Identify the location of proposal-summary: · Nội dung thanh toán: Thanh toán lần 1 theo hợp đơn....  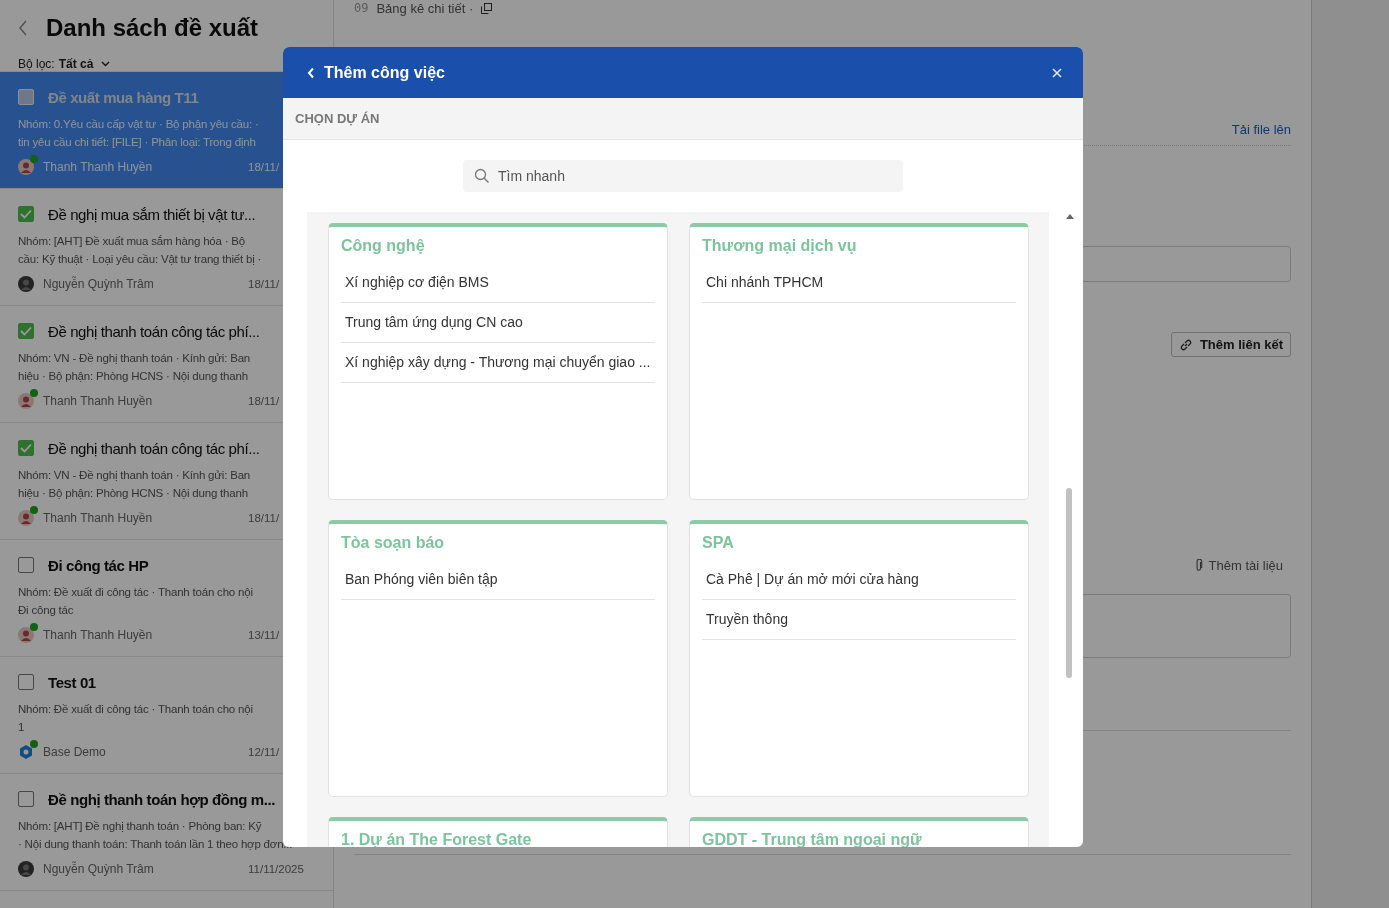
(155, 844).